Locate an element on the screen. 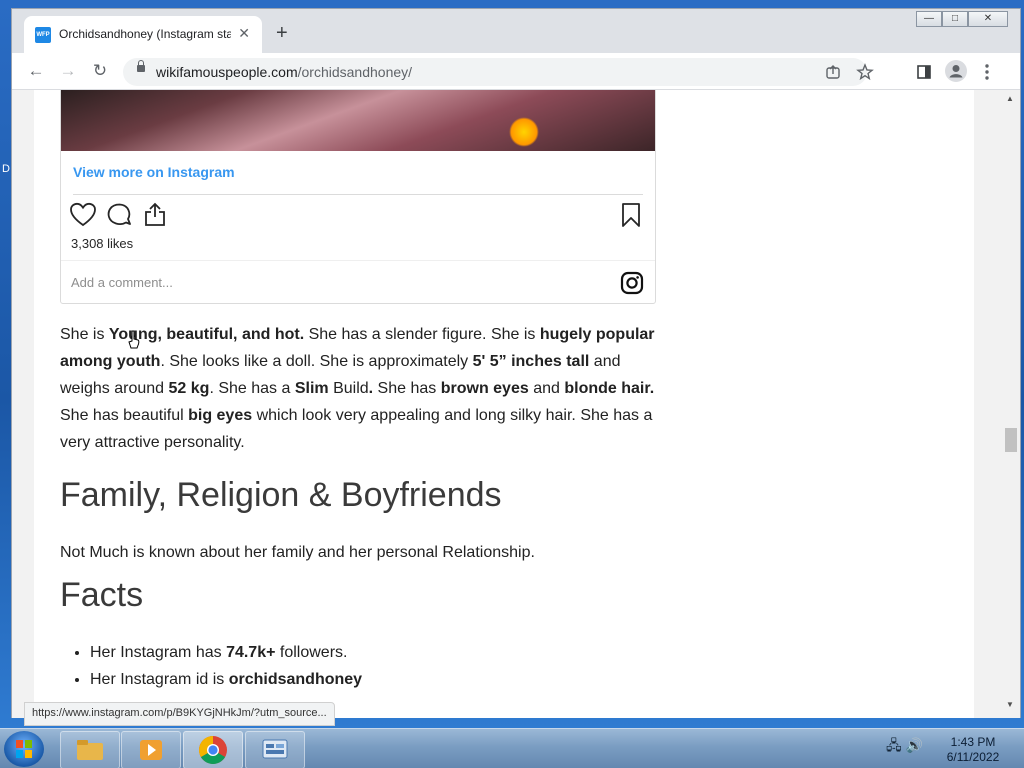 This screenshot has width=1024, height=768. windows-logo-icon is located at coordinates (24, 749).